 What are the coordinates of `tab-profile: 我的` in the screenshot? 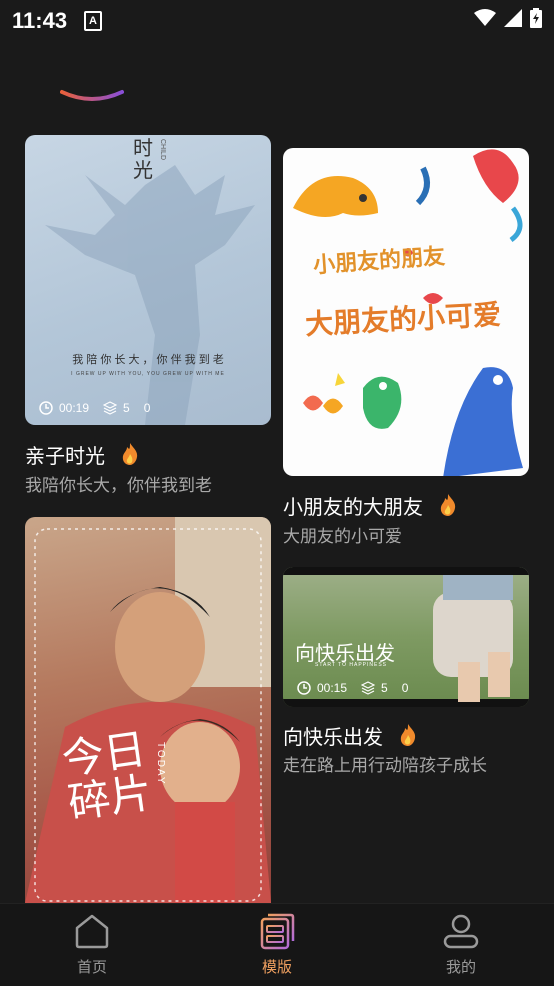 It's located at (461, 945).